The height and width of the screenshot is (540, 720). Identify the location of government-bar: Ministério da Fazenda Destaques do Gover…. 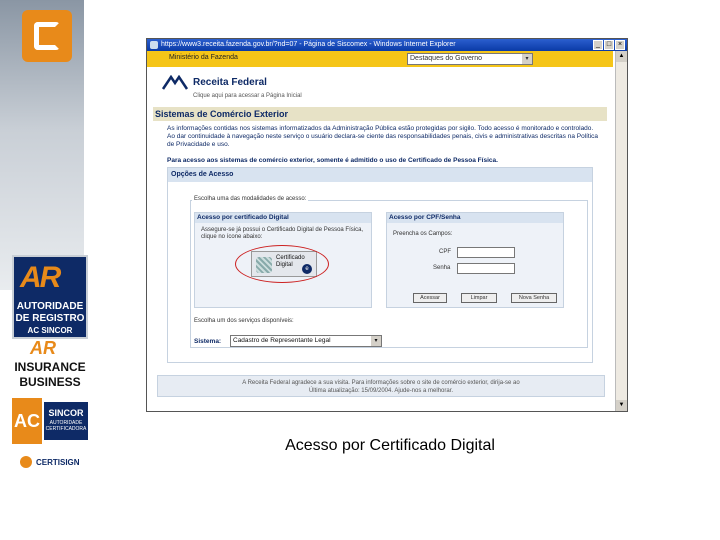
(380, 59).